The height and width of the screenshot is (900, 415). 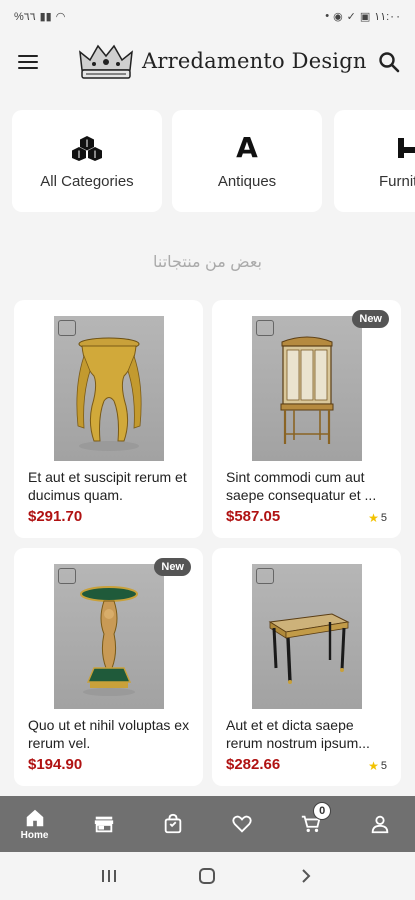 What do you see at coordinates (387, 16) in the screenshot?
I see `status-time: ١١:٠٠` at bounding box center [387, 16].